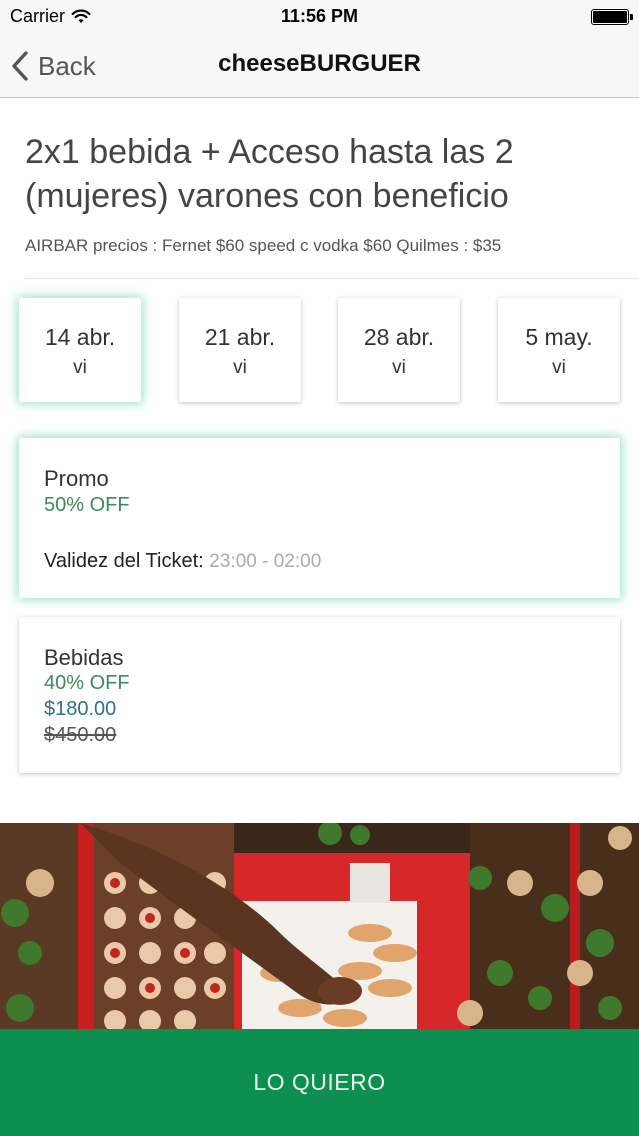  I want to click on ticket-name: Bebidas, so click(84, 657).